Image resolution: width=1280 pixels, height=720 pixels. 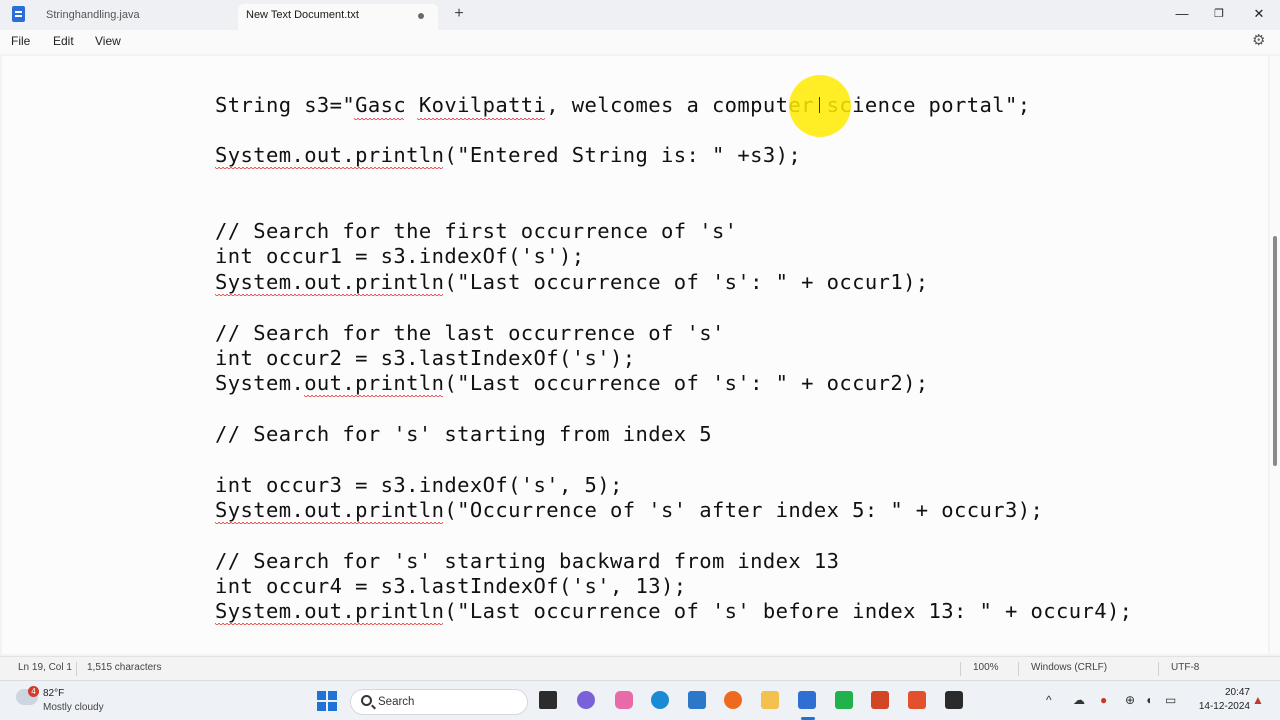 I want to click on tab-label: Stringhandling.java, so click(x=93, y=15).